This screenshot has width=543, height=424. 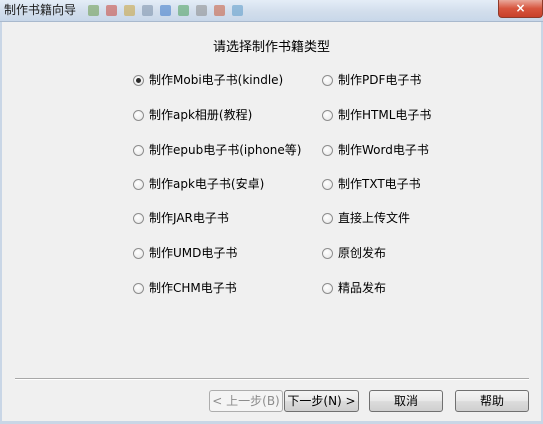 What do you see at coordinates (1, 222) in the screenshot?
I see `window-frame-left` at bounding box center [1, 222].